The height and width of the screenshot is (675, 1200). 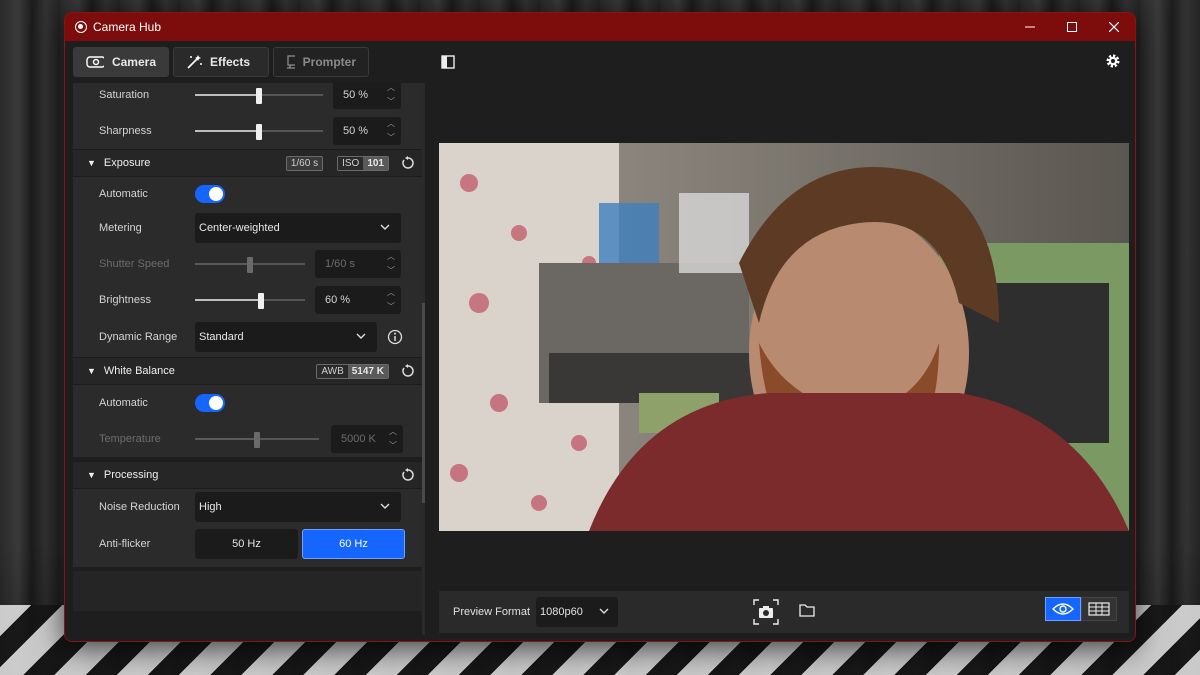 What do you see at coordinates (358, 300) in the screenshot?
I see `brightness-spinbox: 60 % ︿ ﹀` at bounding box center [358, 300].